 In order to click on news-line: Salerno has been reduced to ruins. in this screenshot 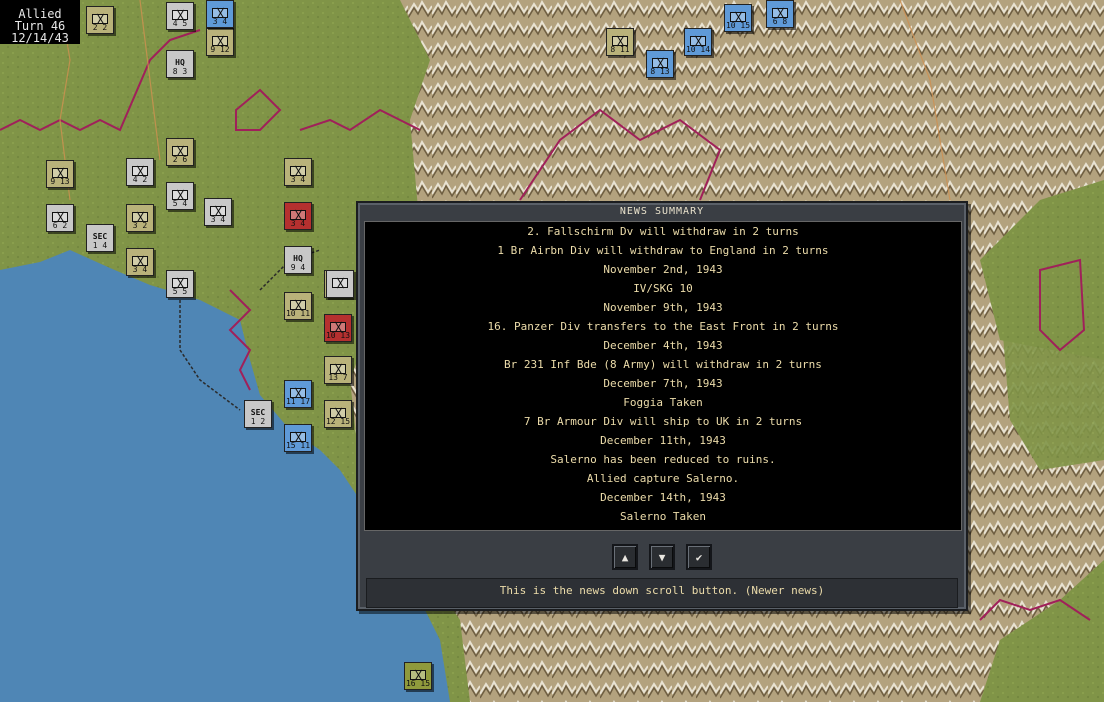, I will do `click(663, 459)`.